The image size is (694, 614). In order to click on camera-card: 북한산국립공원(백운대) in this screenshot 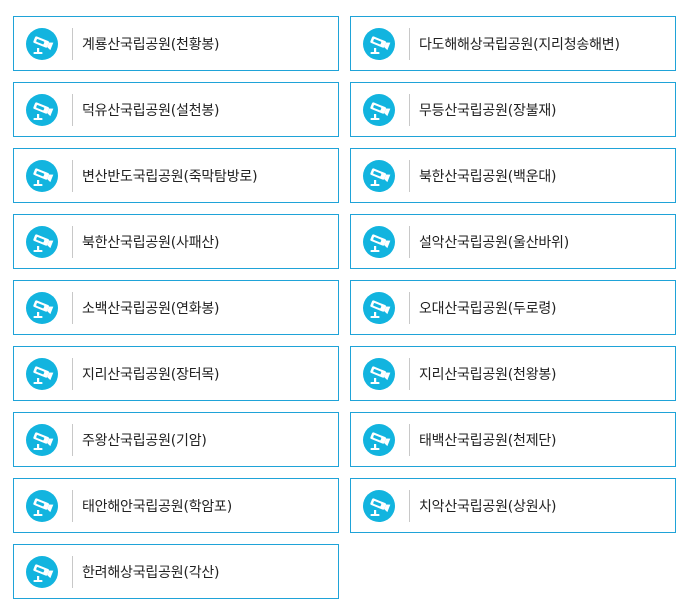, I will do `click(513, 175)`.